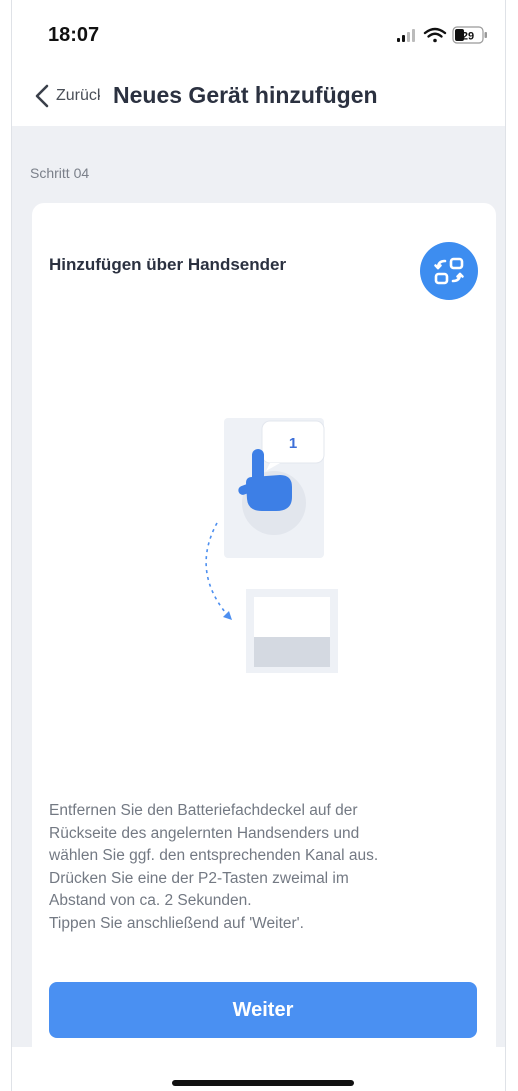 Image resolution: width=518 pixels, height=1091 pixels. I want to click on swap-layout-icon, so click(449, 271).